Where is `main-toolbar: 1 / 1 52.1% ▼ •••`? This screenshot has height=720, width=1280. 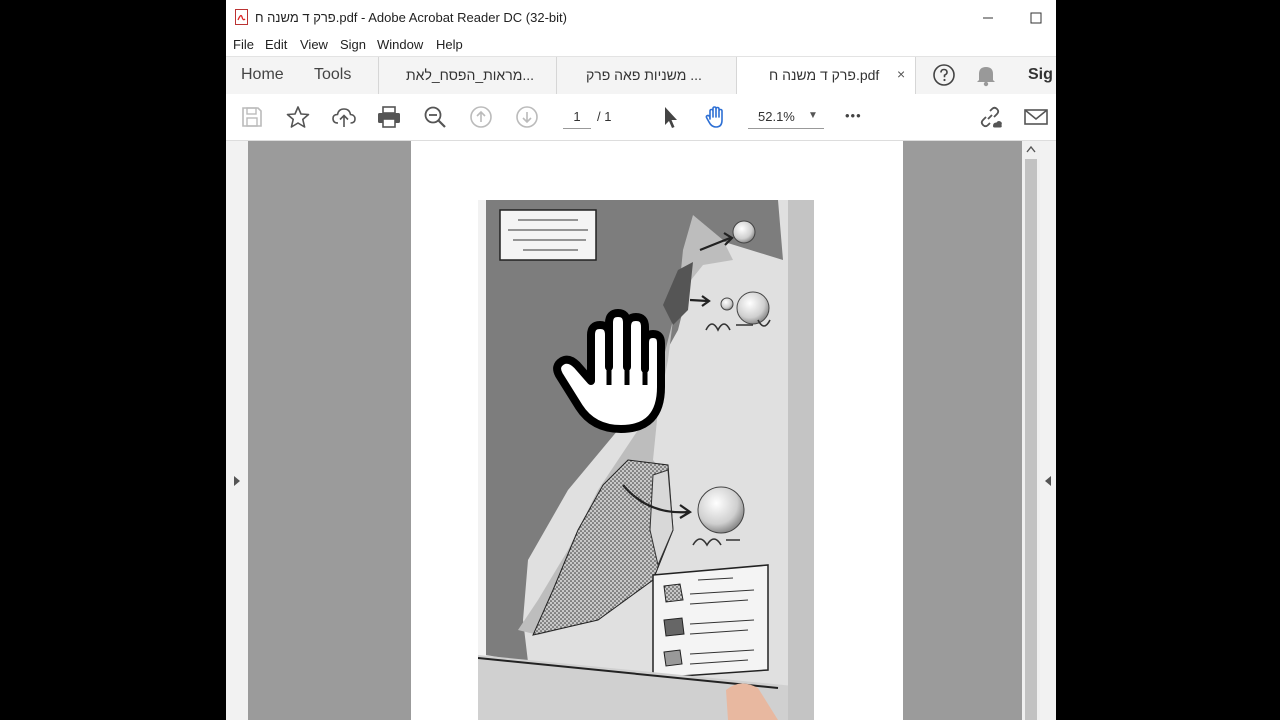 main-toolbar: 1 / 1 52.1% ▼ ••• is located at coordinates (641, 117).